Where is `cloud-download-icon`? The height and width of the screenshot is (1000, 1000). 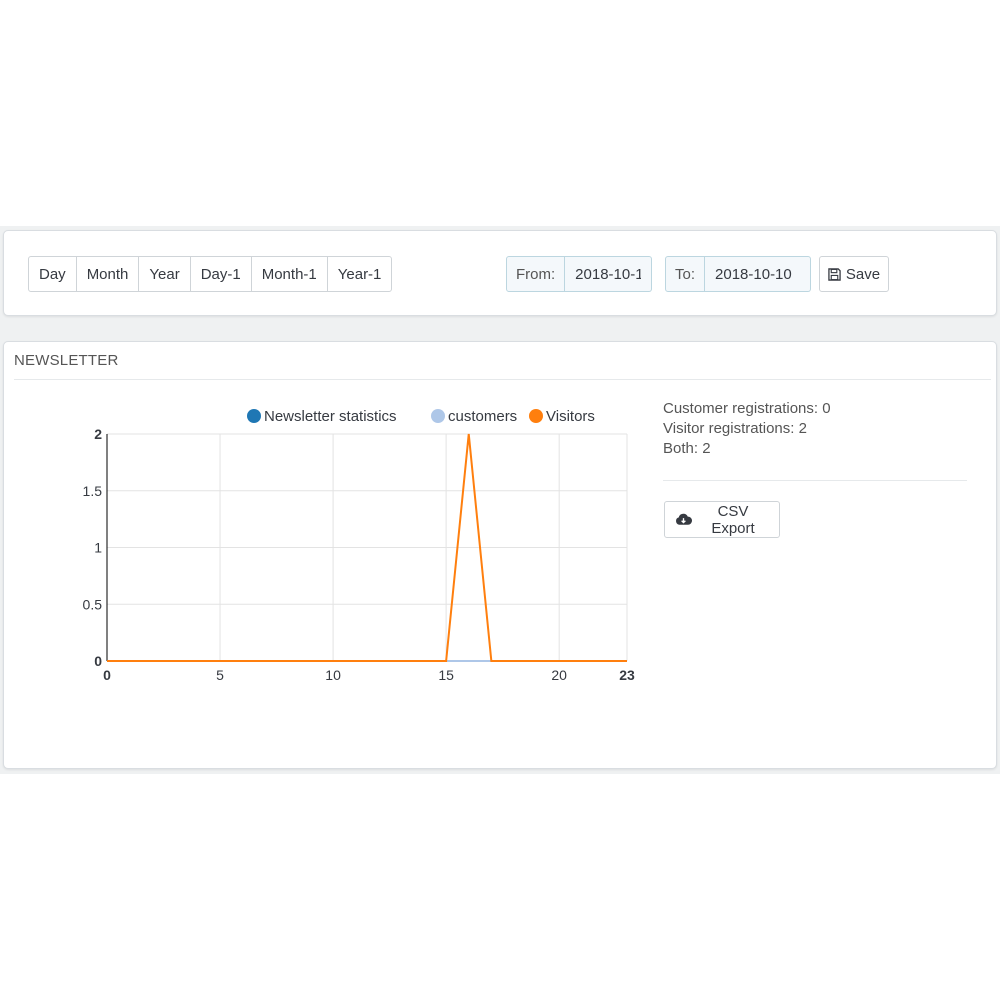 cloud-download-icon is located at coordinates (683, 519).